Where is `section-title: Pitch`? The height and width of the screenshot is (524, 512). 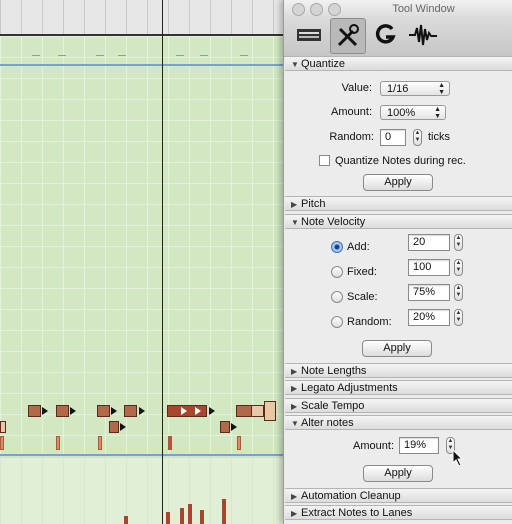
section-title: Pitch is located at coordinates (313, 204).